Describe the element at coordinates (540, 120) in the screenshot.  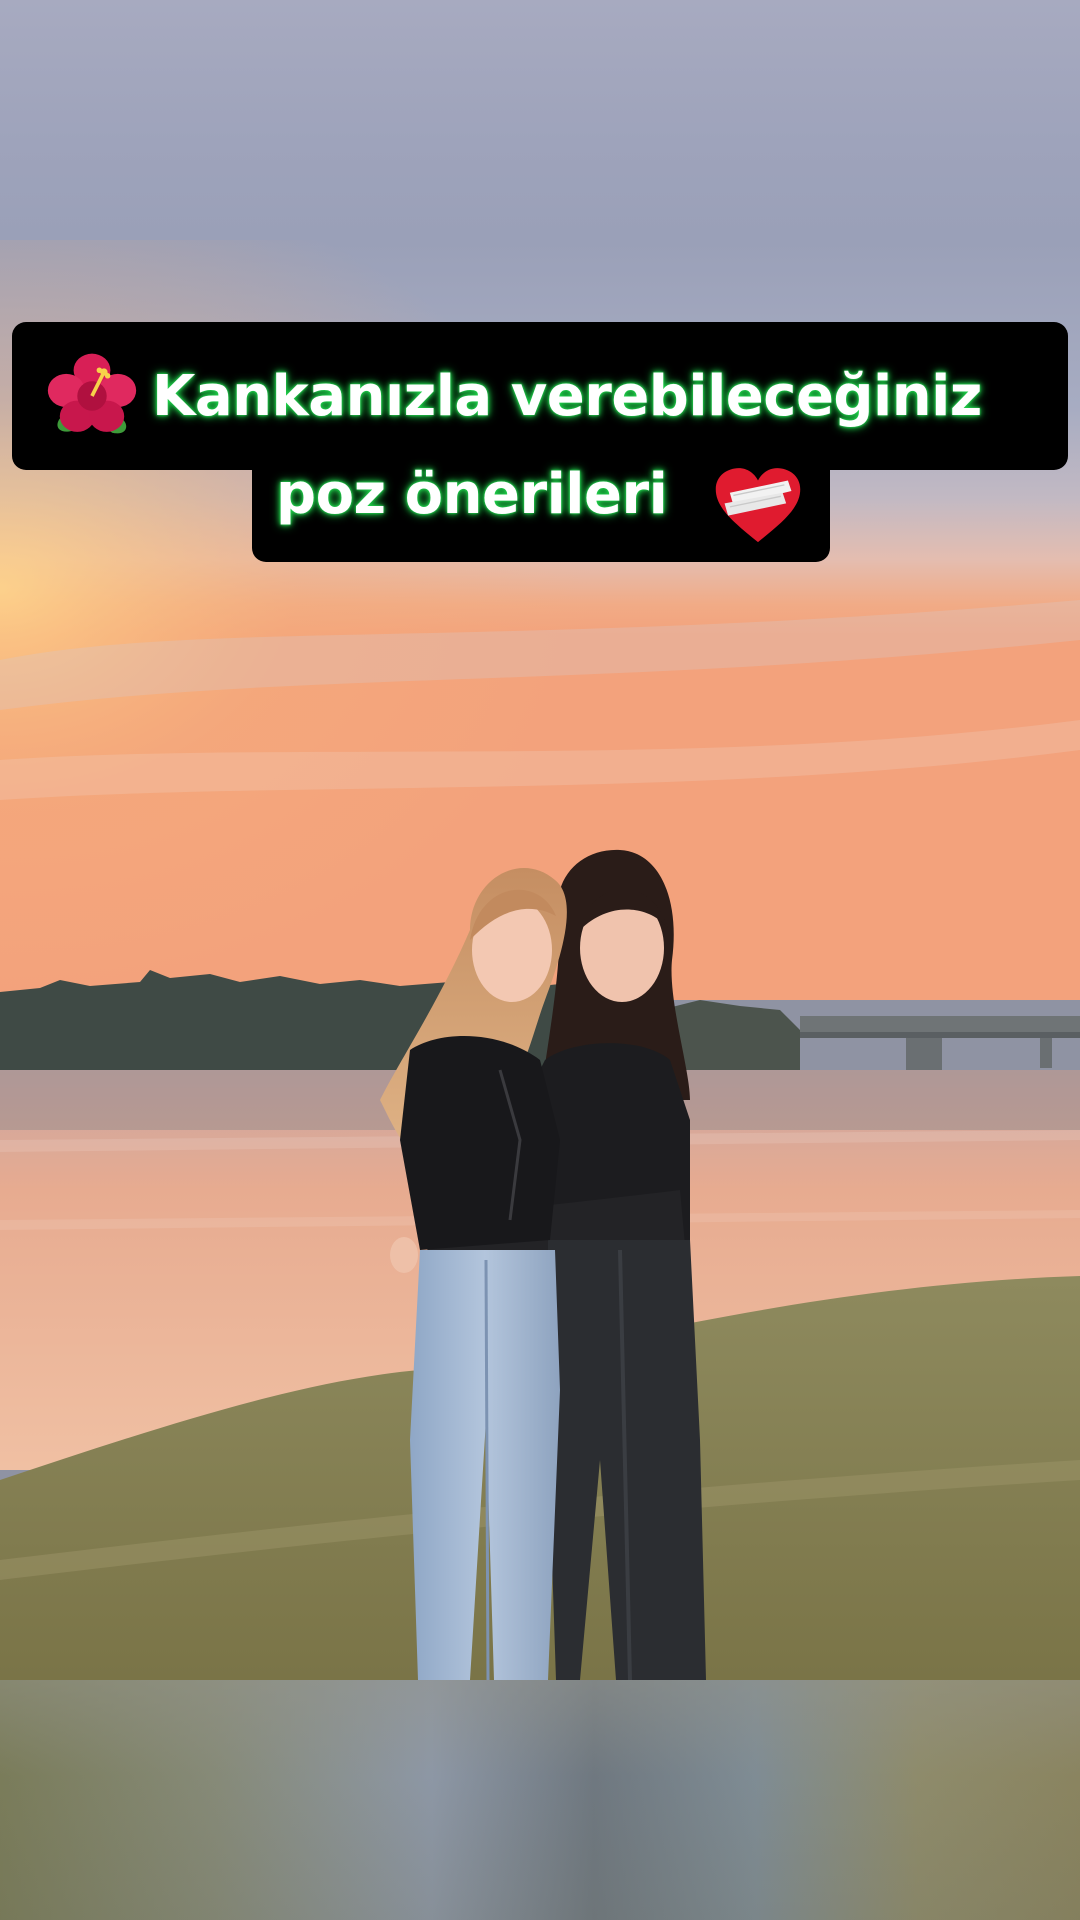
I see `blurred-background-top` at that location.